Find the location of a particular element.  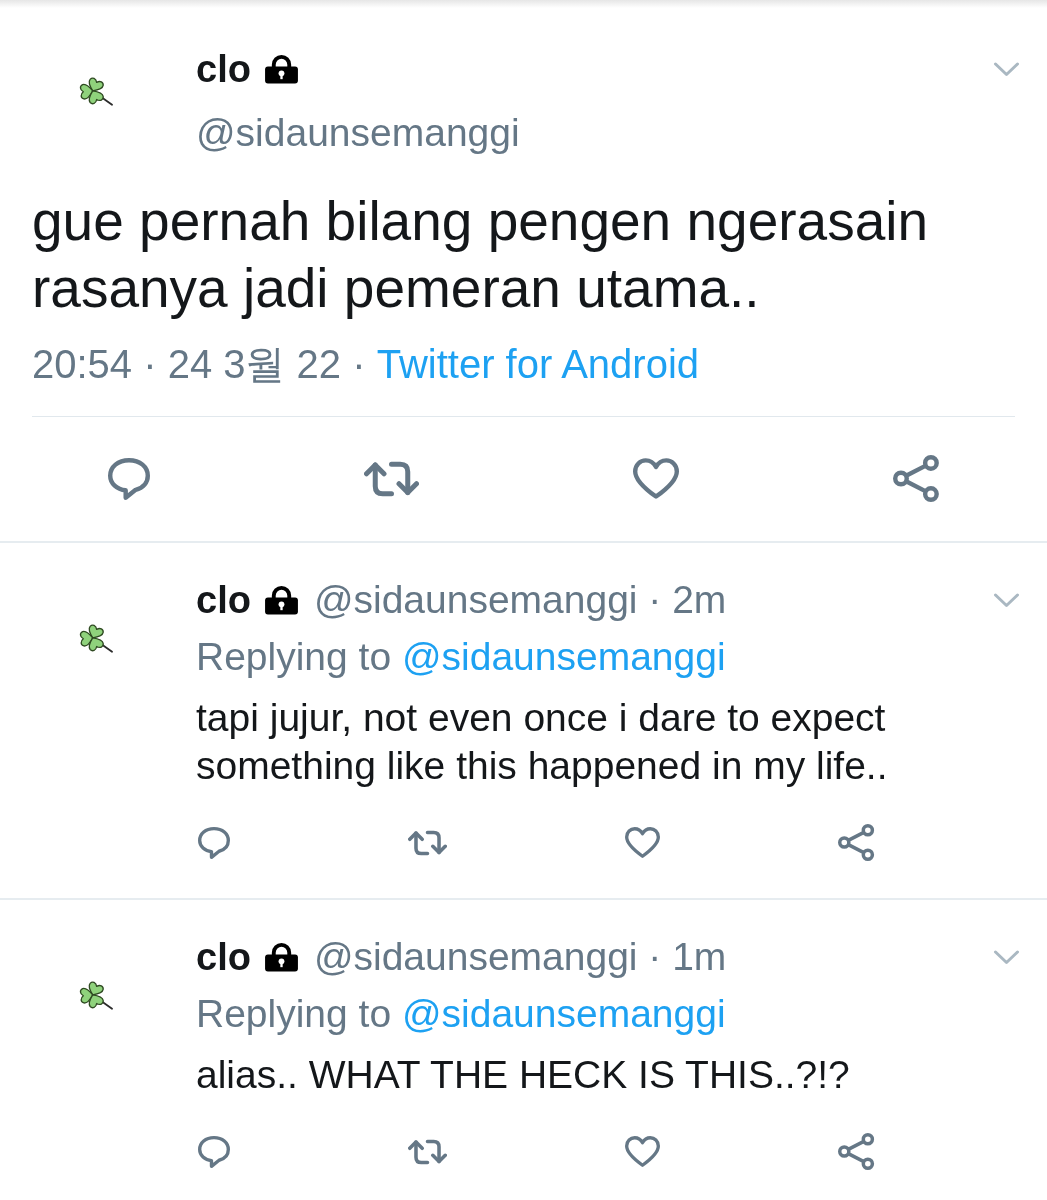

tweet-text: gue pernah bilang pengen ngerasain rasanya jadi pemeran utama.. is located at coordinates (481, 255).